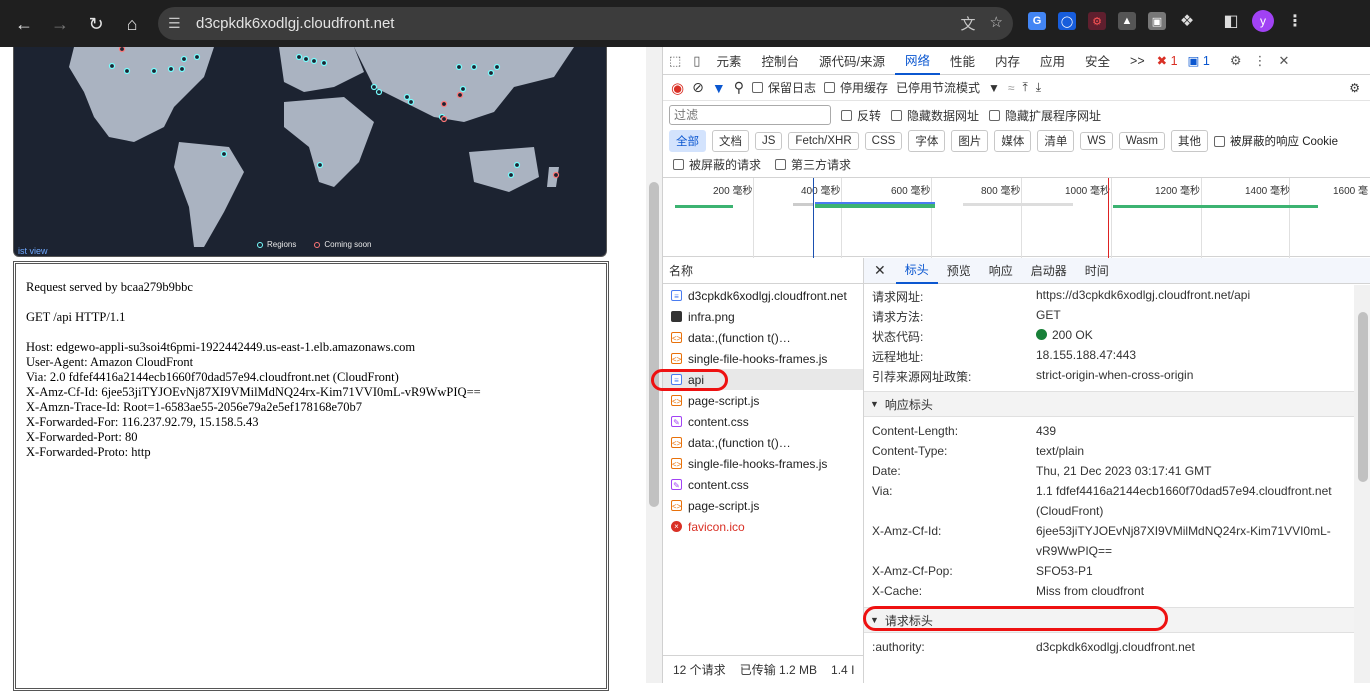 This screenshot has width=1370, height=691. What do you see at coordinates (783, 87) in the screenshot?
I see `preserve-log-checkbox: 保留日志` at bounding box center [783, 87].